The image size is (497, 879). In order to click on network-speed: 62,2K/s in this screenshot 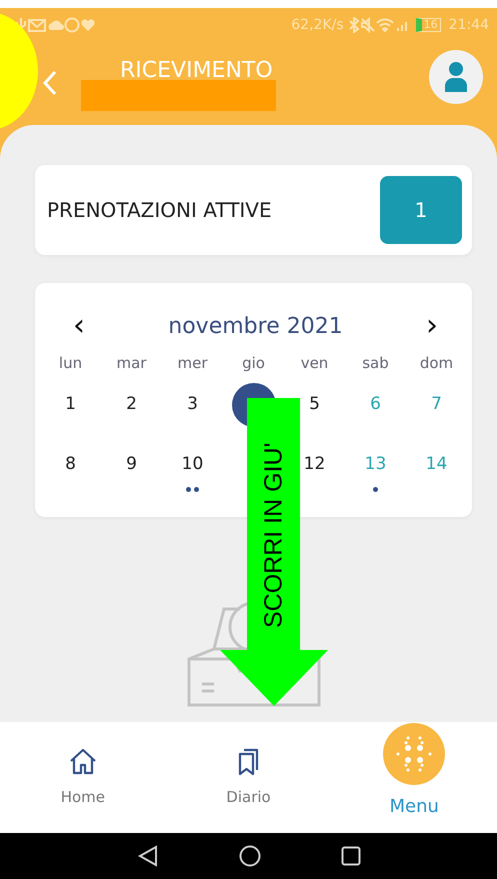, I will do `click(317, 25)`.